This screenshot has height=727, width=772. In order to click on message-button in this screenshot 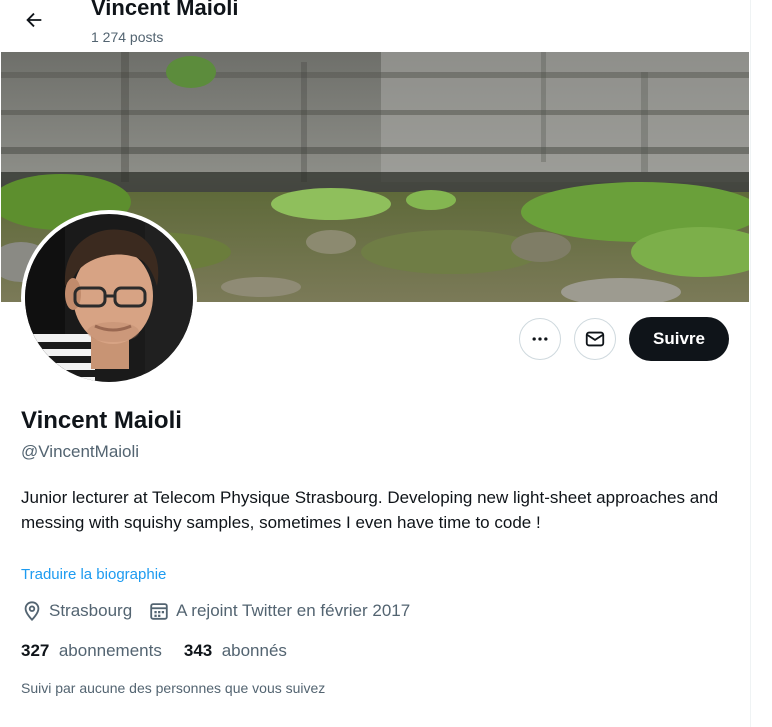, I will do `click(595, 339)`.